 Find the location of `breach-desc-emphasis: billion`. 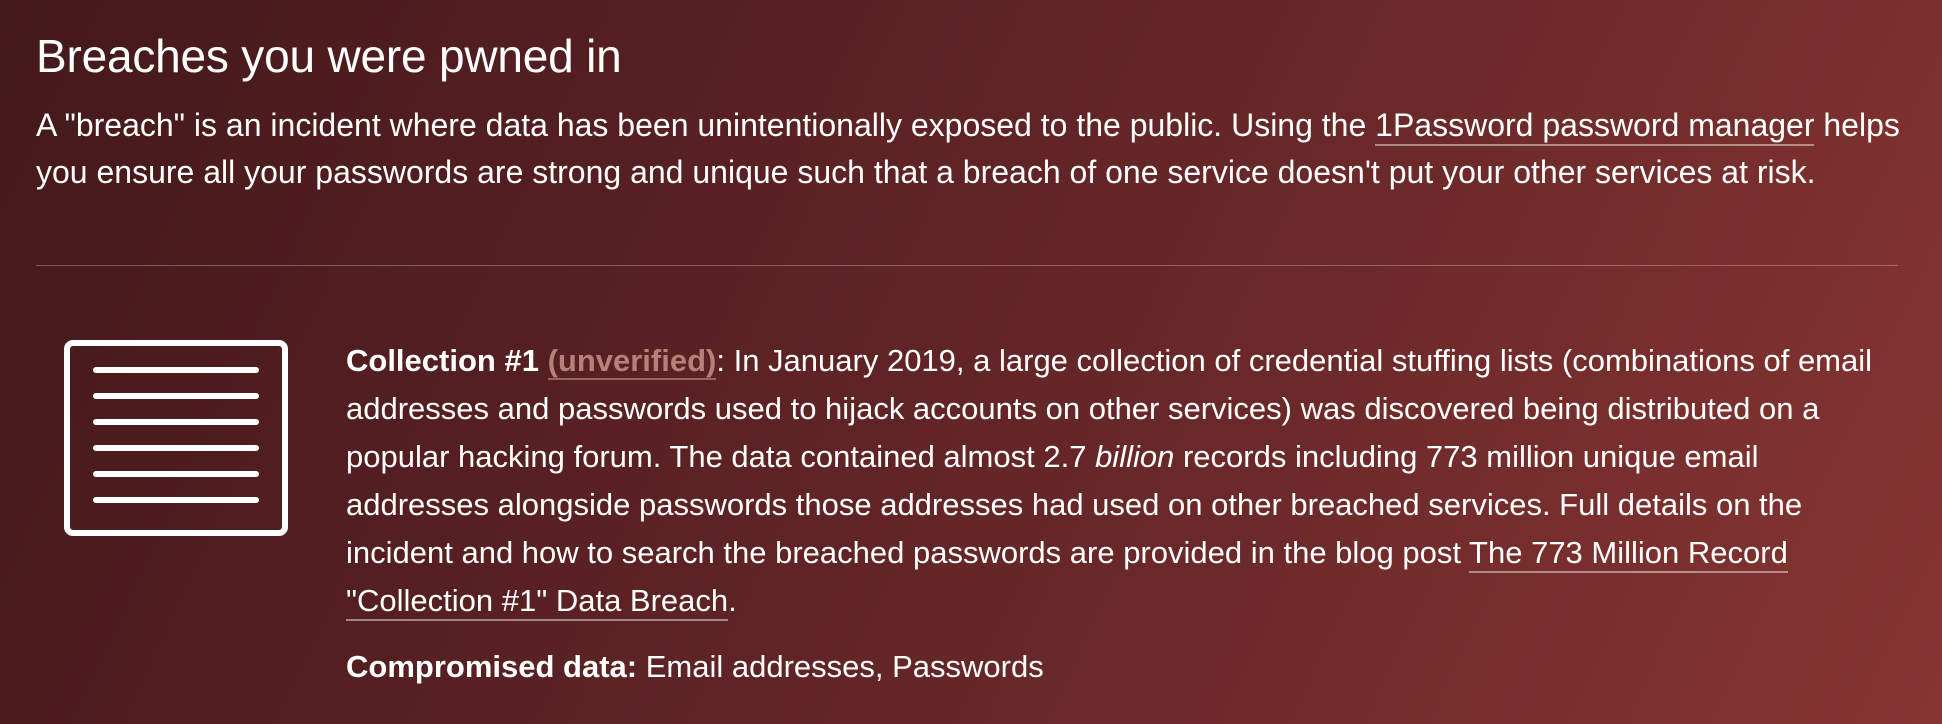

breach-desc-emphasis: billion is located at coordinates (1135, 456).